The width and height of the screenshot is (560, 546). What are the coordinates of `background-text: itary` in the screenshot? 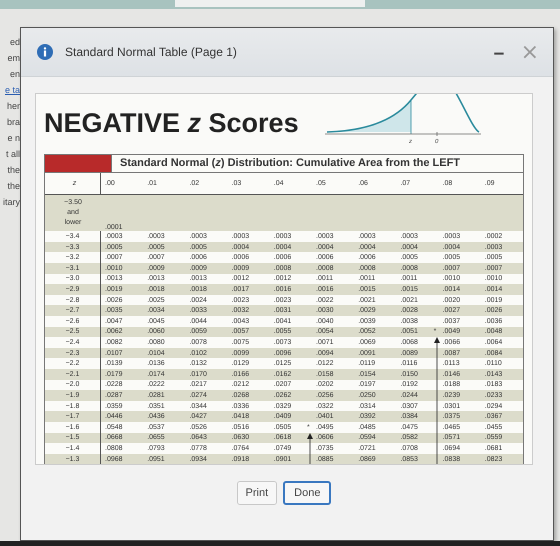 It's located at (11, 202).